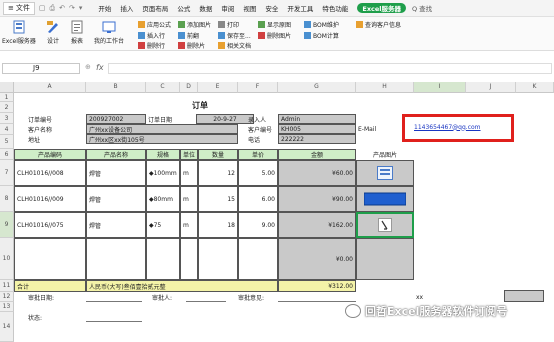 The height and width of the screenshot is (342, 554). What do you see at coordinates (163, 87) in the screenshot?
I see `column-header: C` at bounding box center [163, 87].